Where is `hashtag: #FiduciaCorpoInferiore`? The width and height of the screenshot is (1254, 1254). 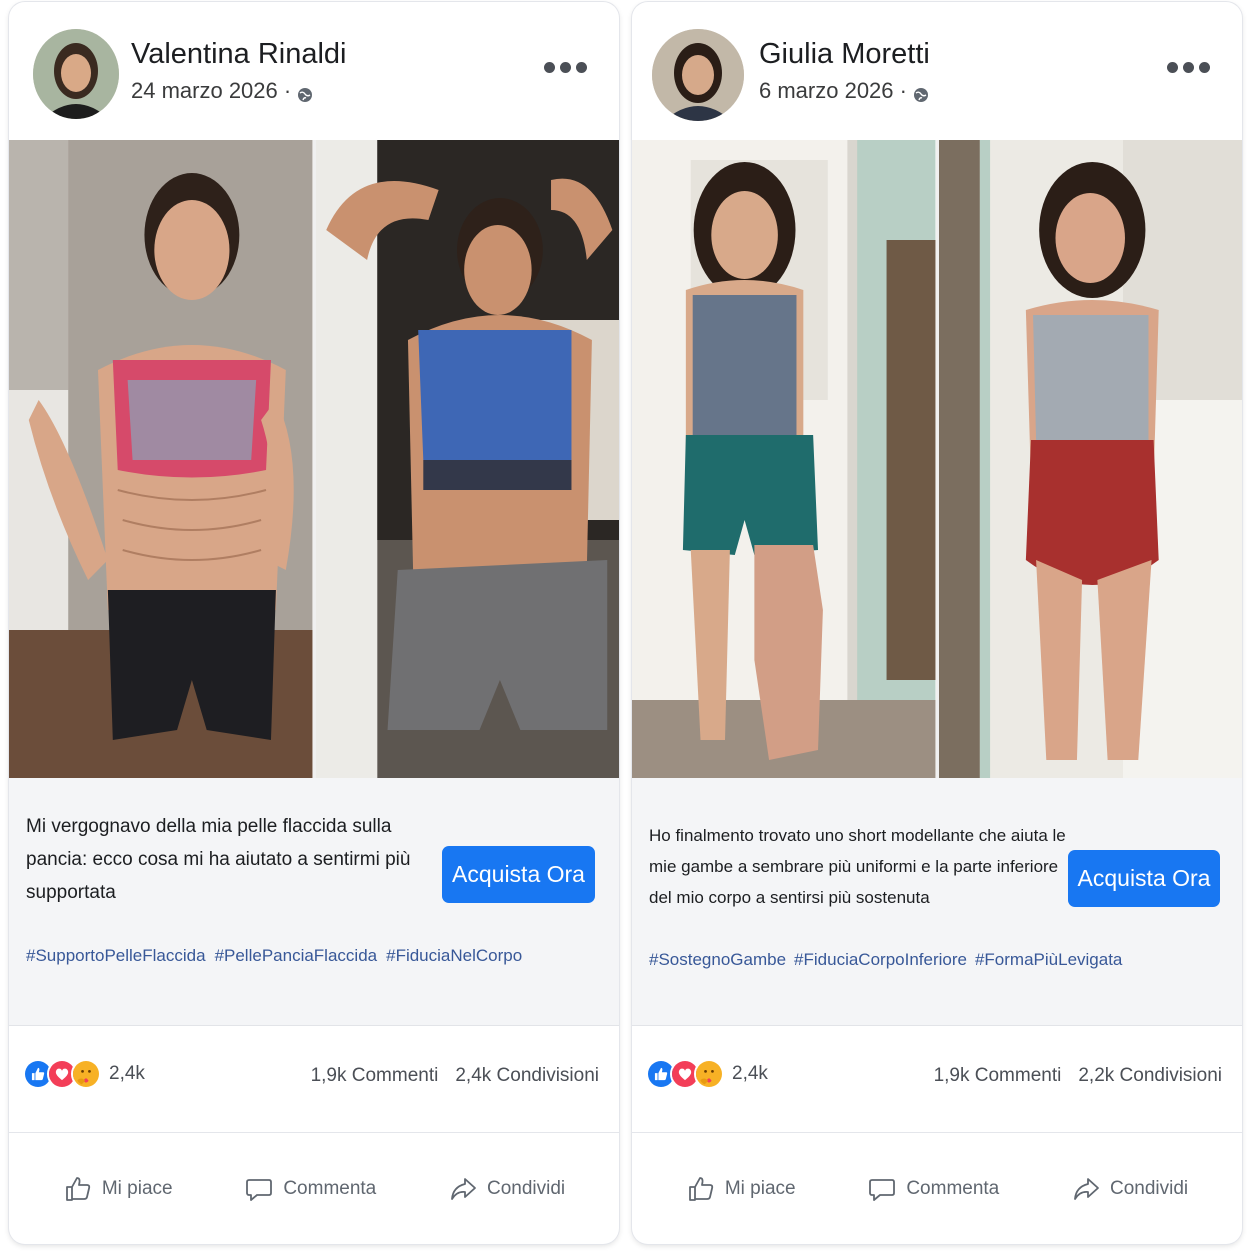 hashtag: #FiduciaCorpoInferiore is located at coordinates (880, 960).